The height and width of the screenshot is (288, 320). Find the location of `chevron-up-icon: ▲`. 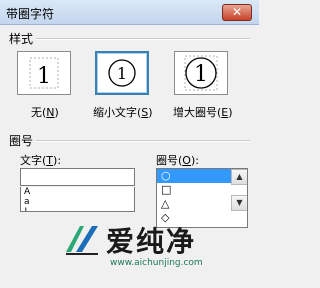

chevron-up-icon: ▲ is located at coordinates (239, 176).